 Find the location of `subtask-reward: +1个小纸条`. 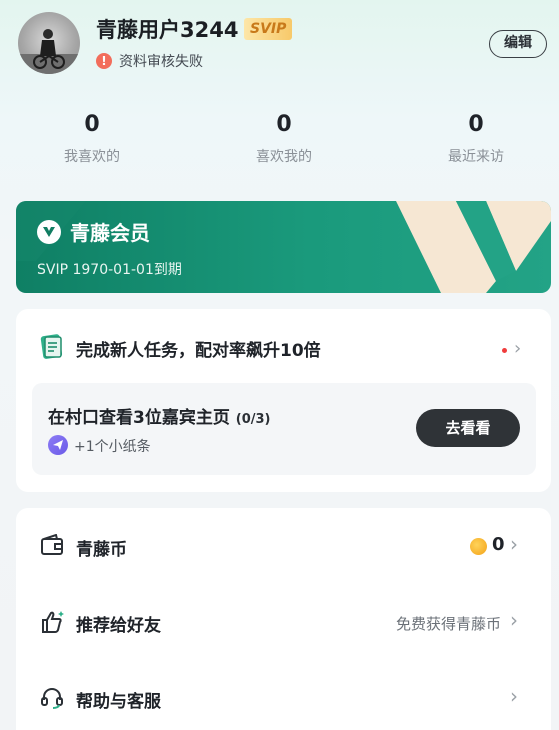

subtask-reward: +1个小纸条 is located at coordinates (112, 447).